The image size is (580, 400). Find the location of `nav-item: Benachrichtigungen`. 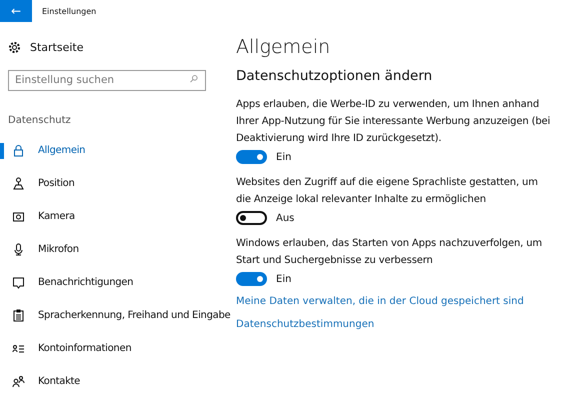

nav-item: Benachrichtigungen is located at coordinates (118, 282).